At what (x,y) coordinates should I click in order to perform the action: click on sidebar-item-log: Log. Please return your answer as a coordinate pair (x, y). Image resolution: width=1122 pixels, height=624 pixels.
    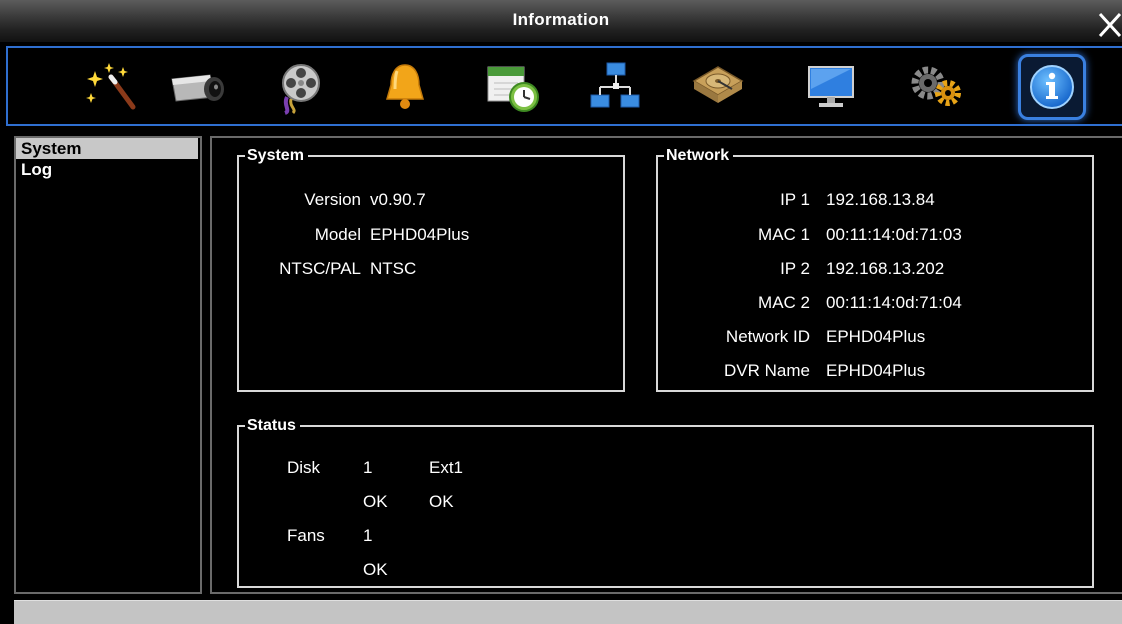
    Looking at the image, I should click on (108, 169).